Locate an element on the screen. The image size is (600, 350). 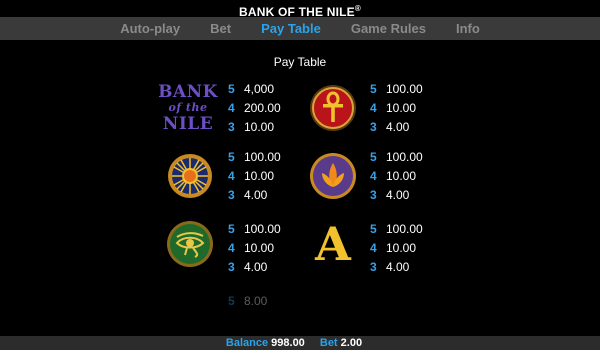
tab-info: Info is located at coordinates (468, 28).